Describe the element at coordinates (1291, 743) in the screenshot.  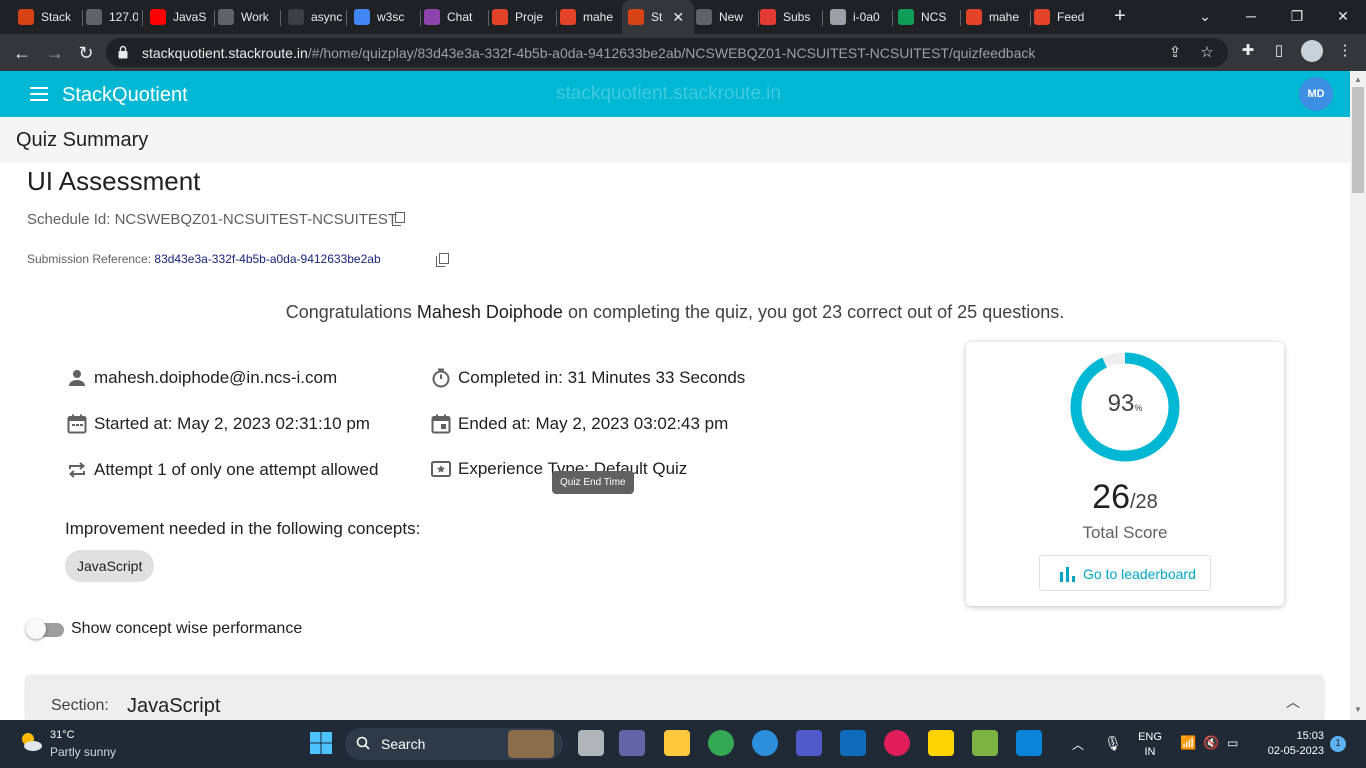
I see `clock: 15:03 02-05-2023` at that location.